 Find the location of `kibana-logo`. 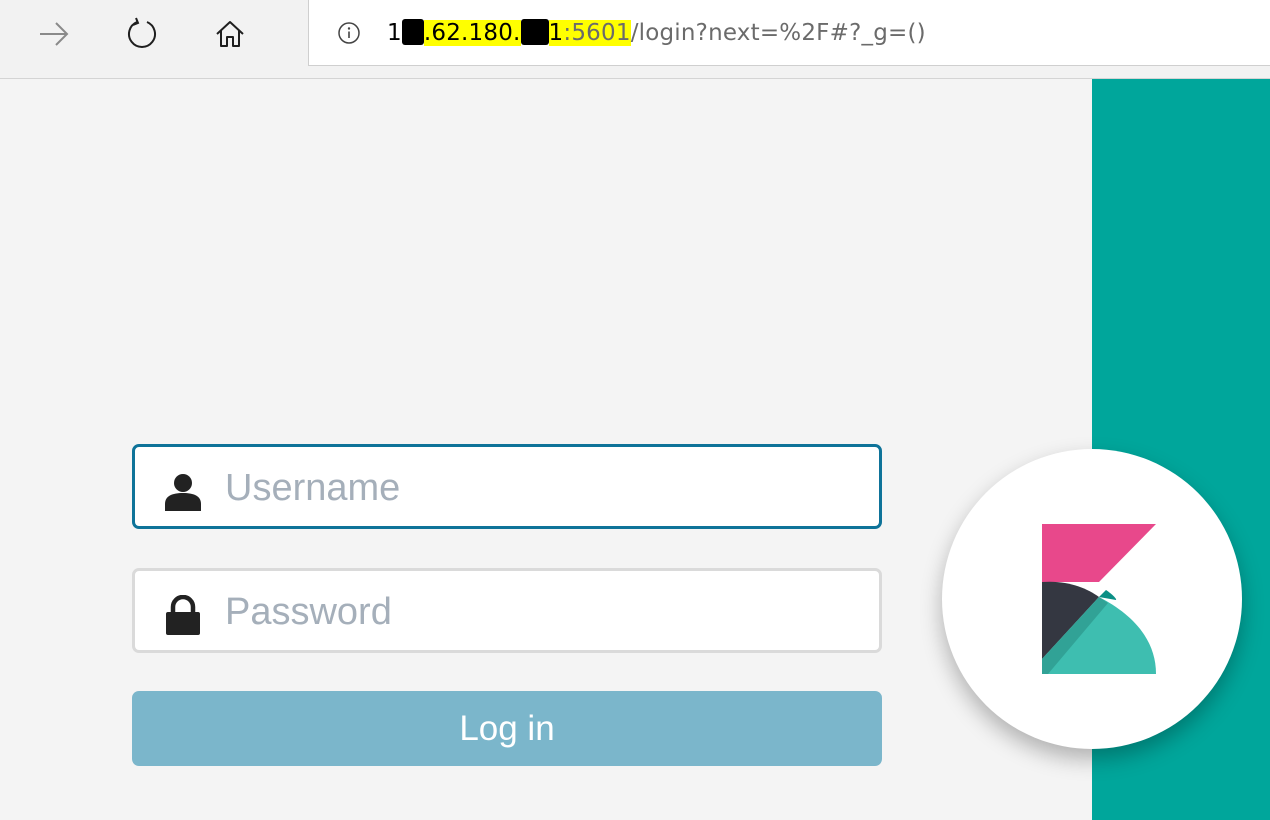

kibana-logo is located at coordinates (1092, 599).